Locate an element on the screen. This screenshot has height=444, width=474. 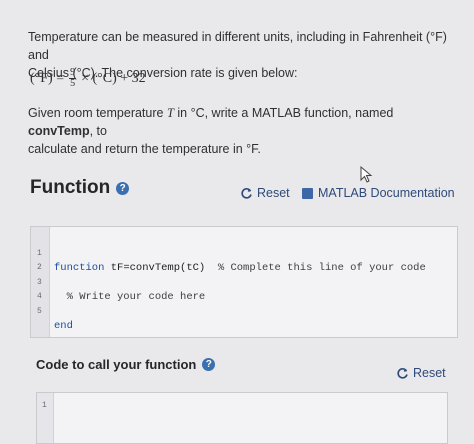
task-func-name: convTemp is located at coordinates (59, 131).